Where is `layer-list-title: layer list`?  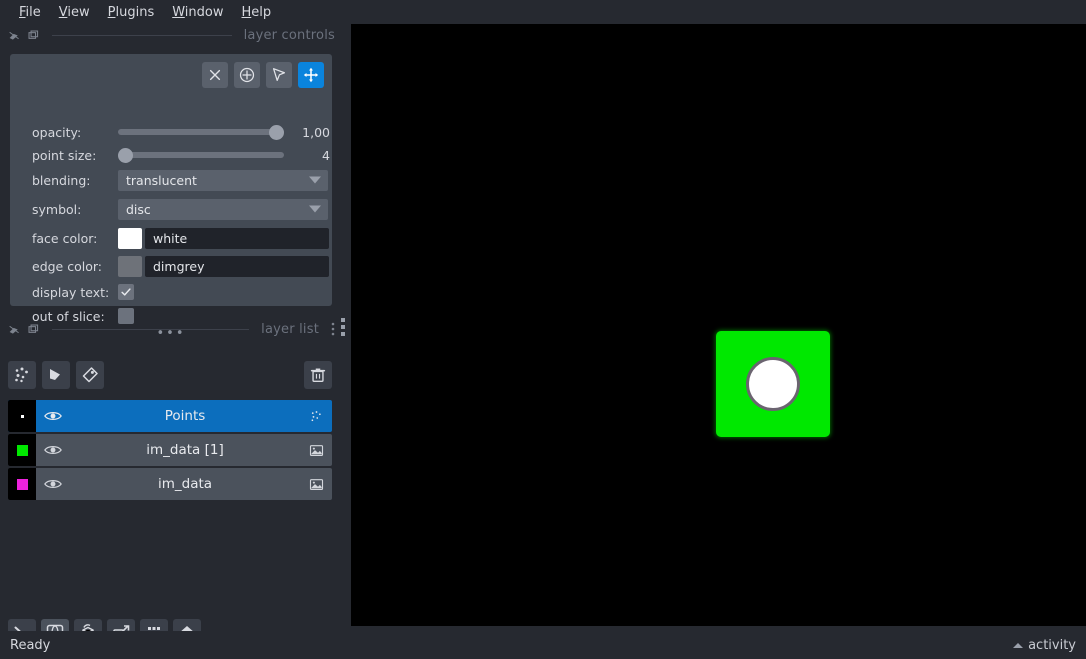 layer-list-title: layer list is located at coordinates (290, 329).